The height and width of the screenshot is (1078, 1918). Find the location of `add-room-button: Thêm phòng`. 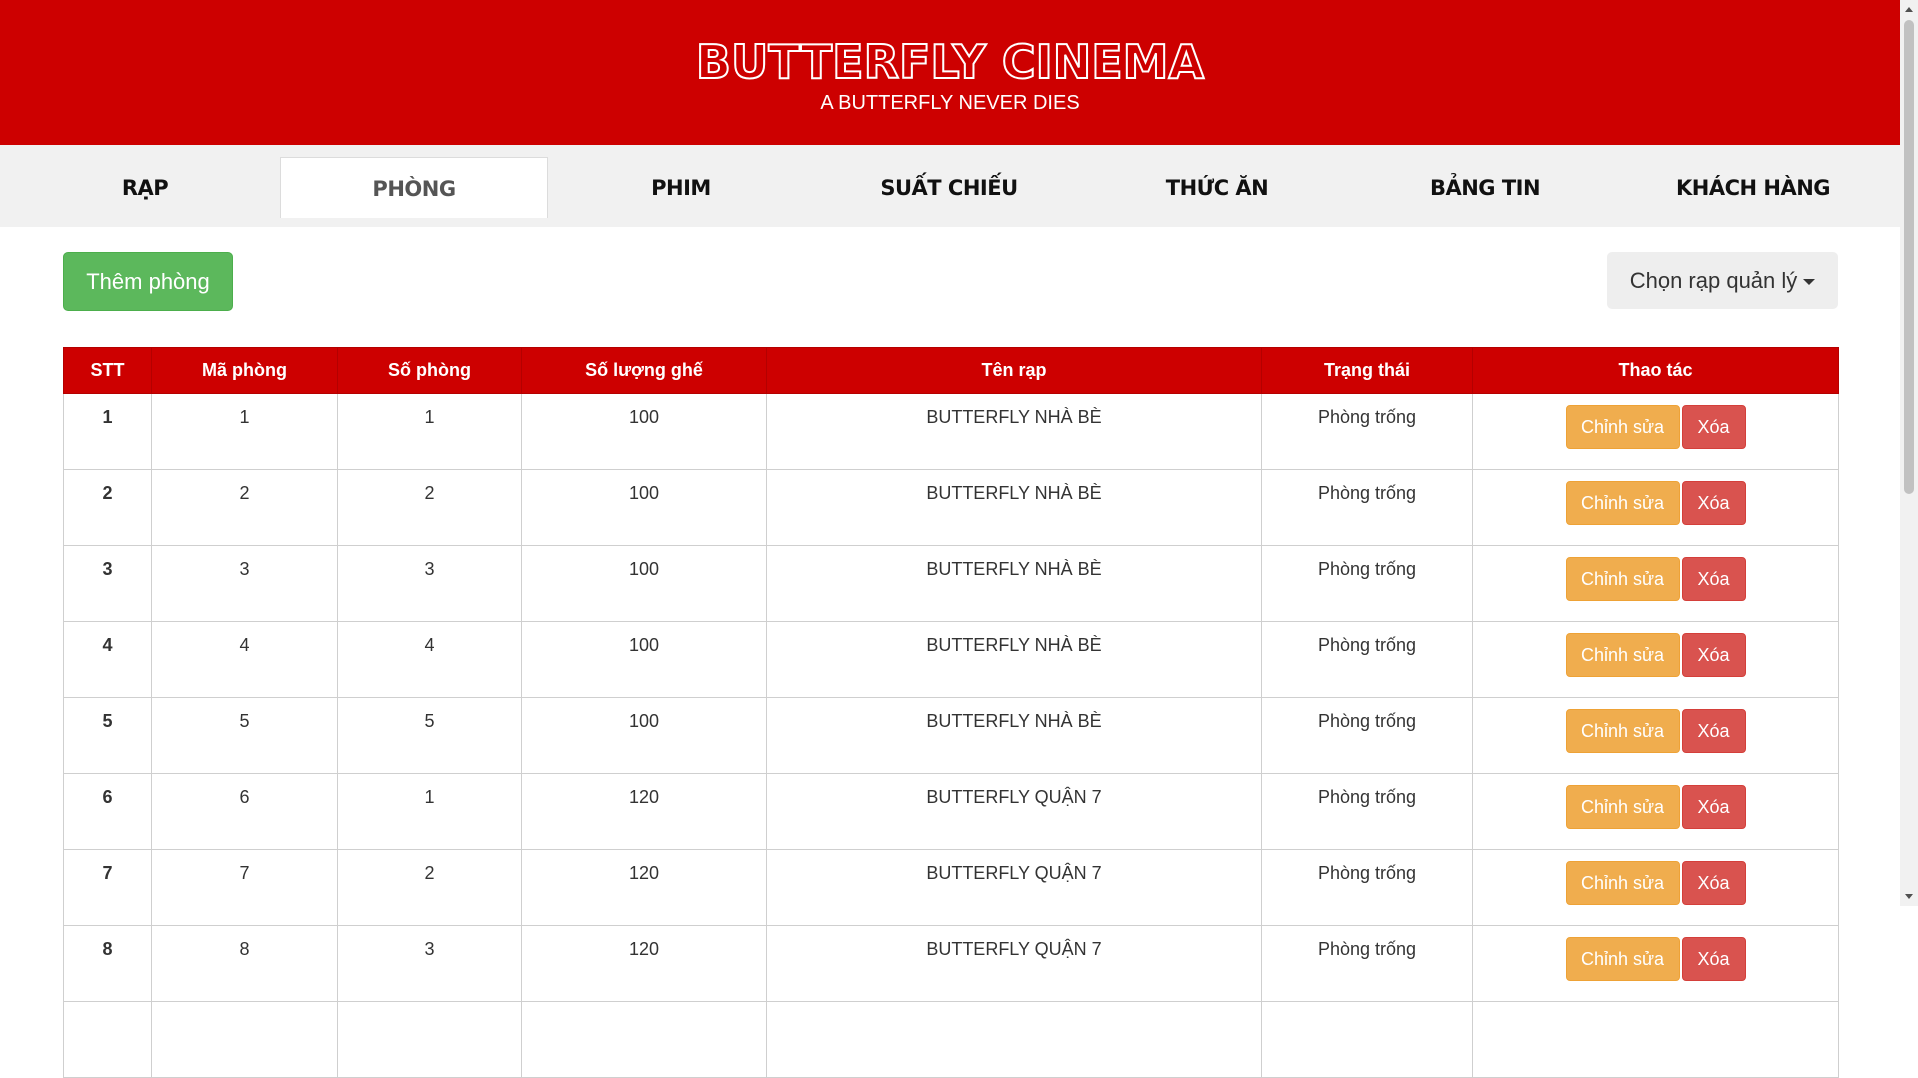

add-room-button: Thêm phòng is located at coordinates (148, 281).